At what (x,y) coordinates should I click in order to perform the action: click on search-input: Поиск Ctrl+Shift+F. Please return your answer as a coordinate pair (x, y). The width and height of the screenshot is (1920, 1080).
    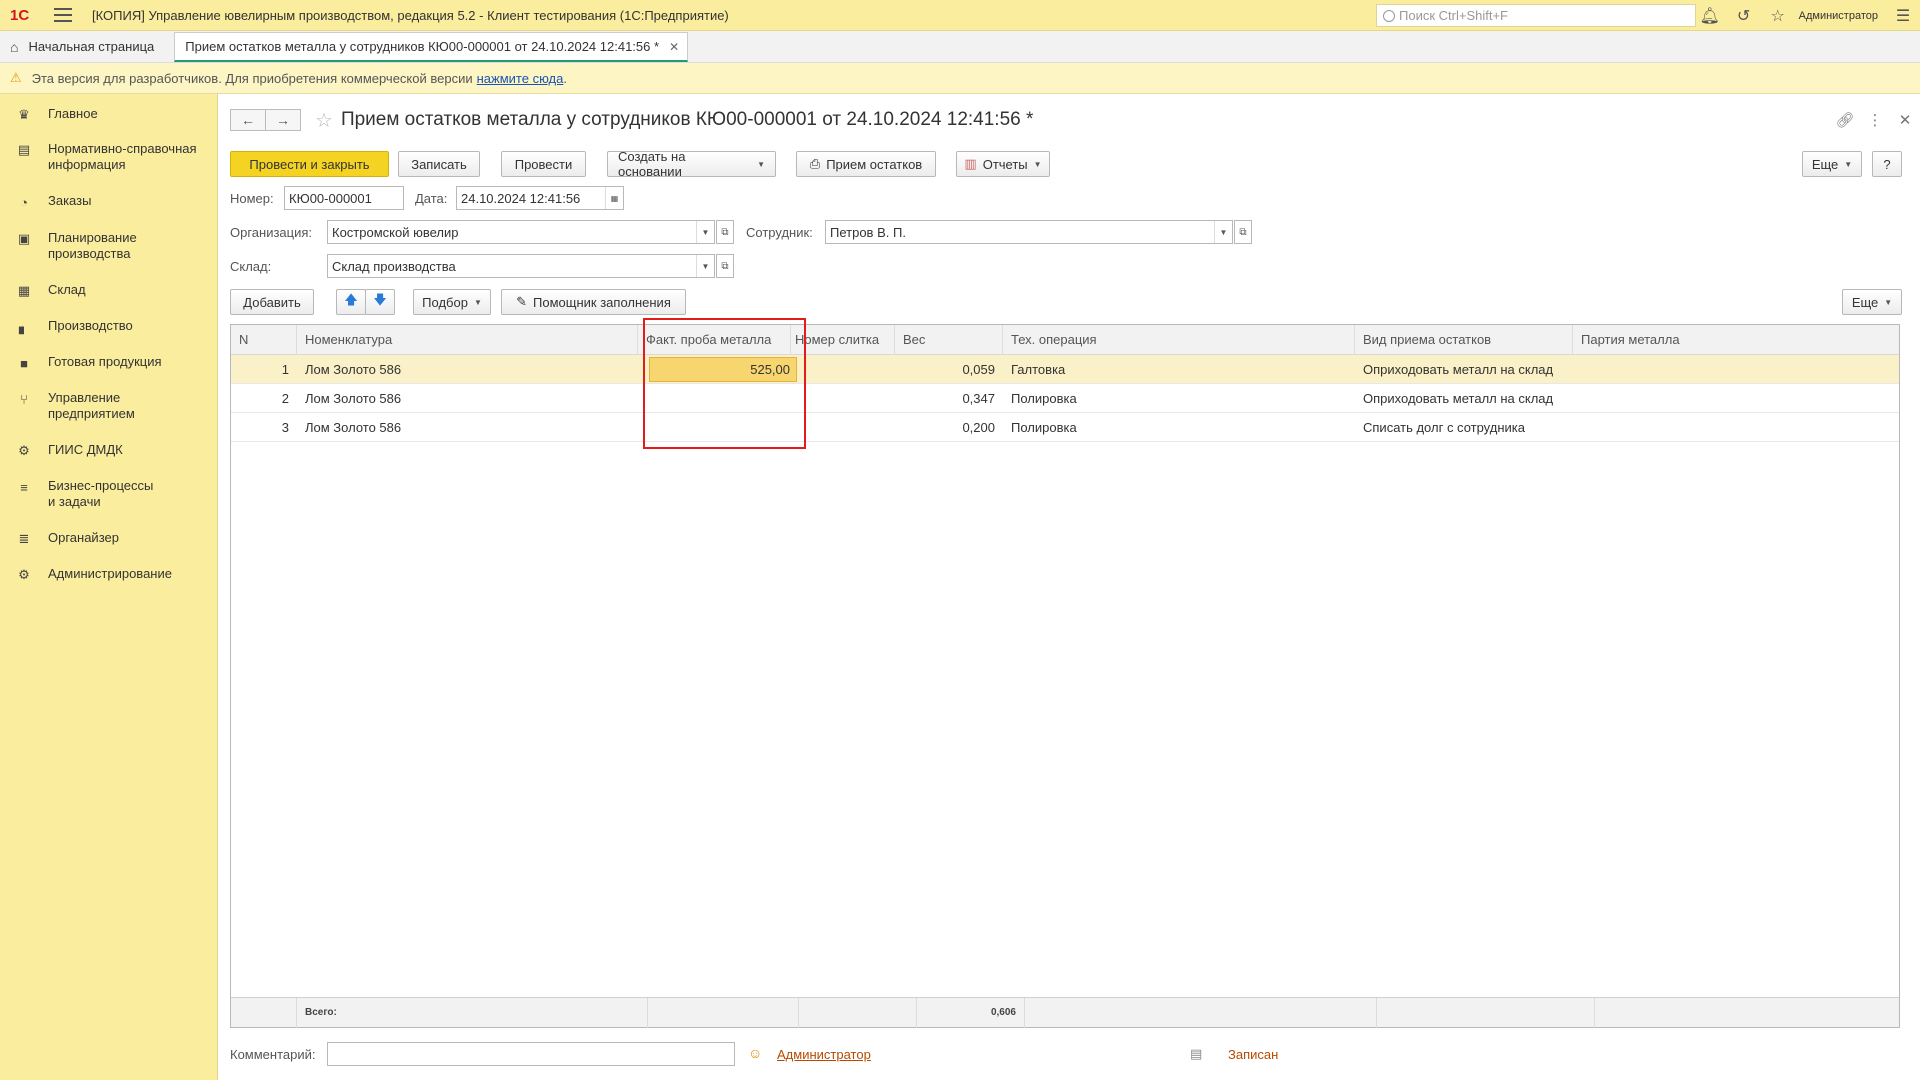
    Looking at the image, I should click on (1536, 15).